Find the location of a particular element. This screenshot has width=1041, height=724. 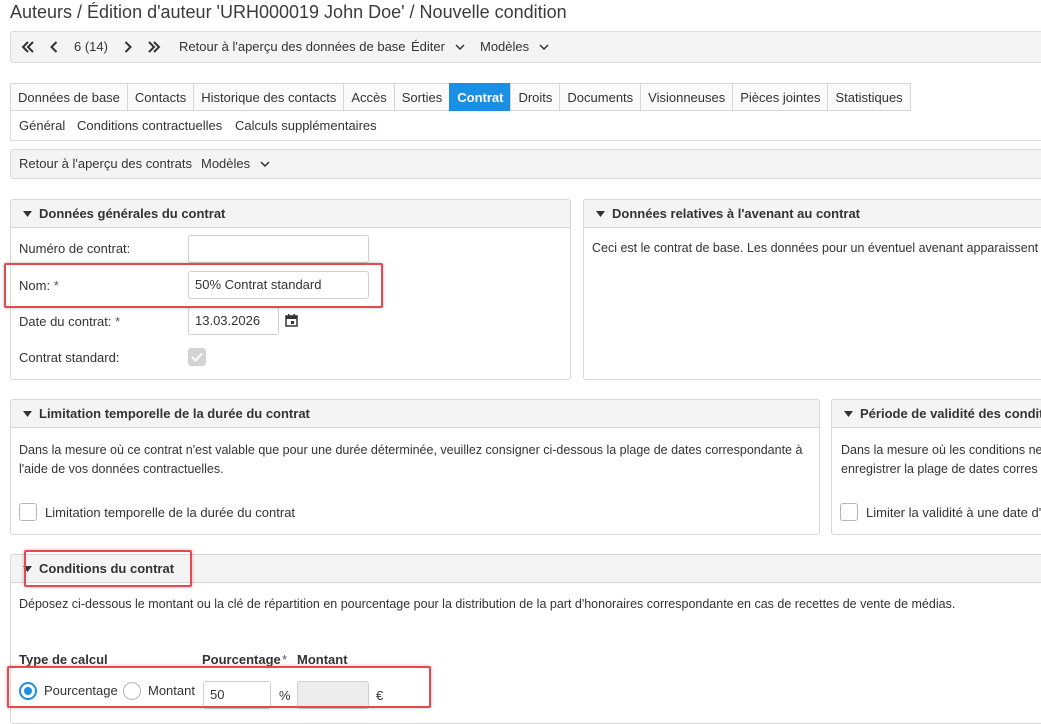

calendar-icon is located at coordinates (291, 320).